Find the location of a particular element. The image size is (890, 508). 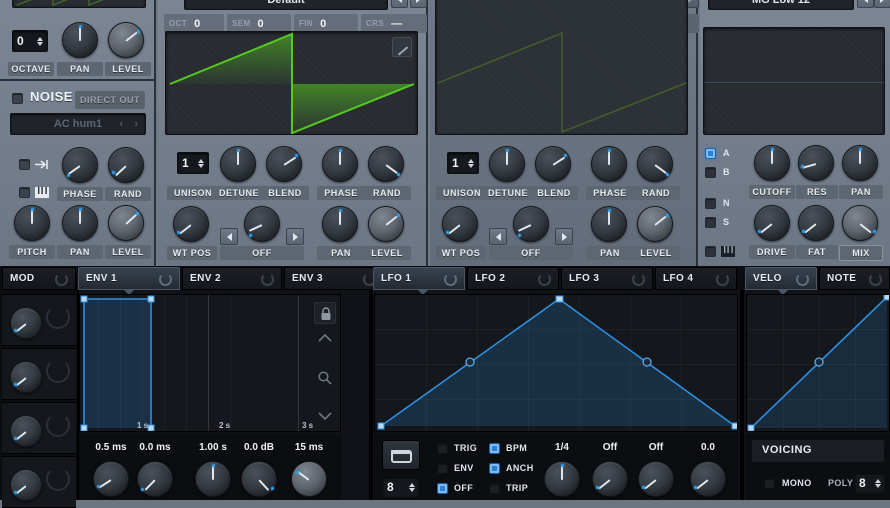

filter-fat-knob is located at coordinates (816, 223).